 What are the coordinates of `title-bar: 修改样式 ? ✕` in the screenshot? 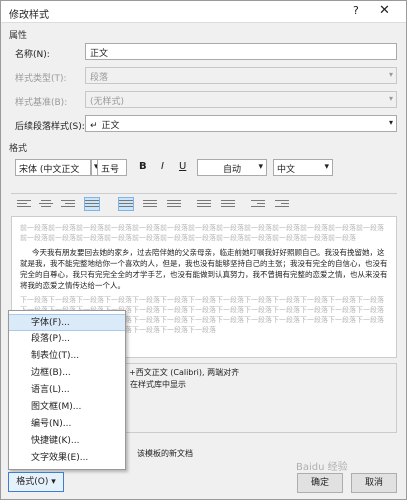 It's located at (203, 12).